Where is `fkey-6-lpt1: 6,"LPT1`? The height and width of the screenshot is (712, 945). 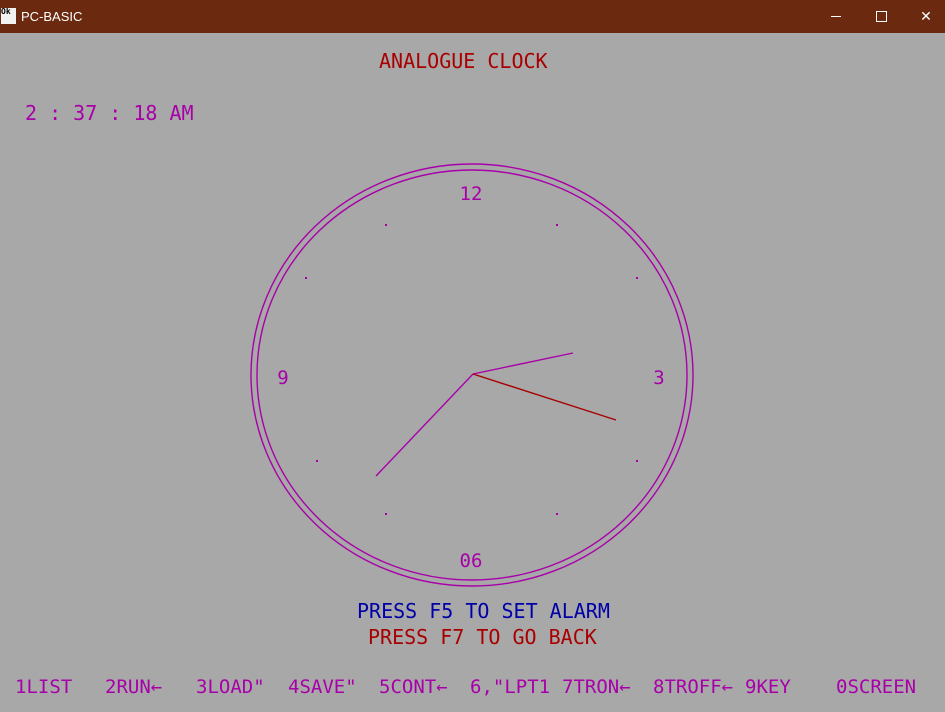 fkey-6-lpt1: 6,"LPT1 is located at coordinates (510, 687).